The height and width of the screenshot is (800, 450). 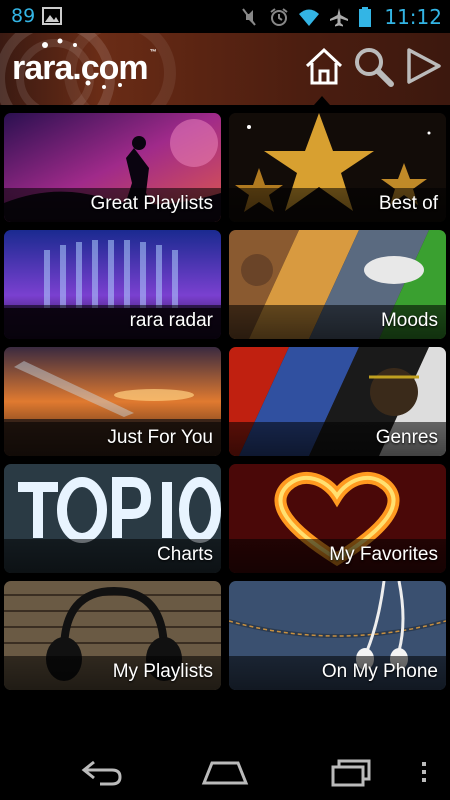 I want to click on home-nav-button, so click(x=225, y=772).